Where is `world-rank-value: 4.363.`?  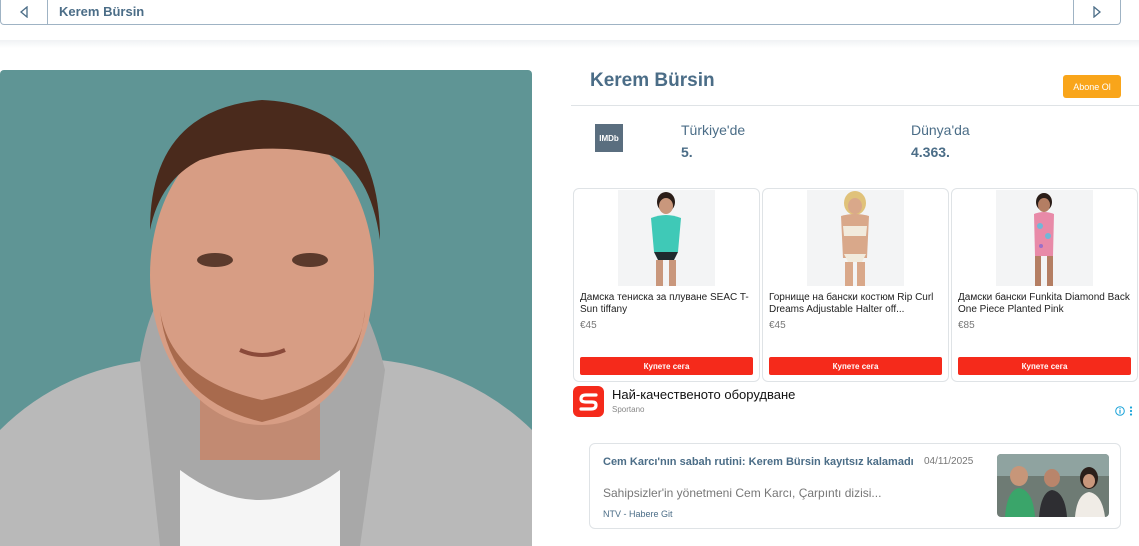 world-rank-value: 4.363. is located at coordinates (930, 152).